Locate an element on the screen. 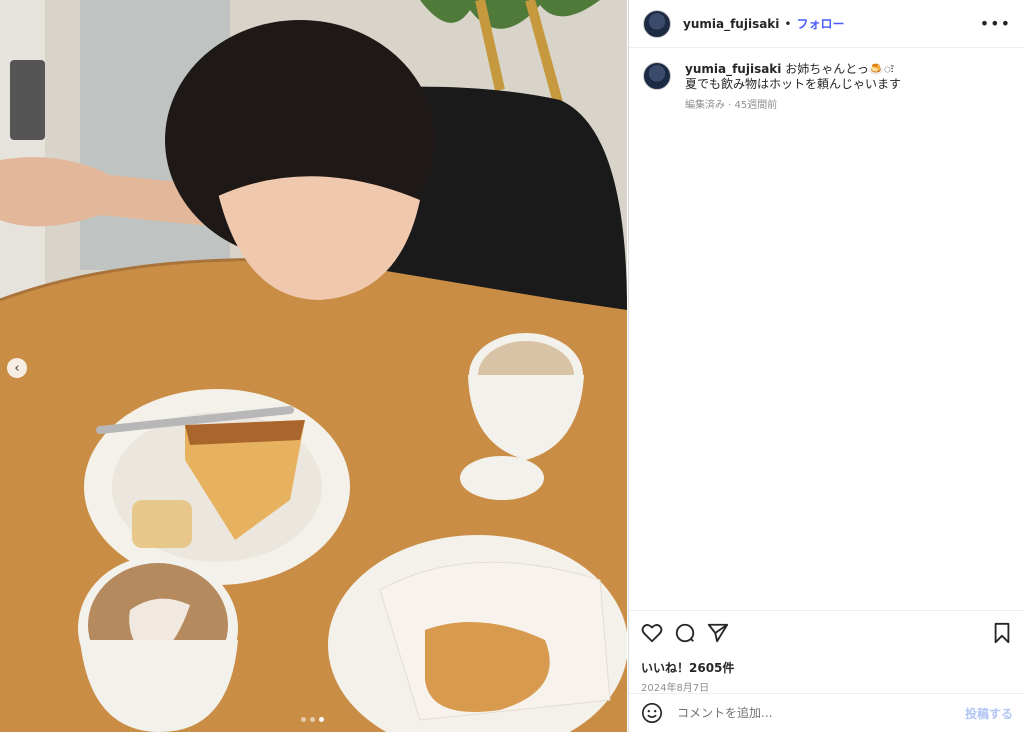 This screenshot has width=1024, height=732. avatar is located at coordinates (657, 23).